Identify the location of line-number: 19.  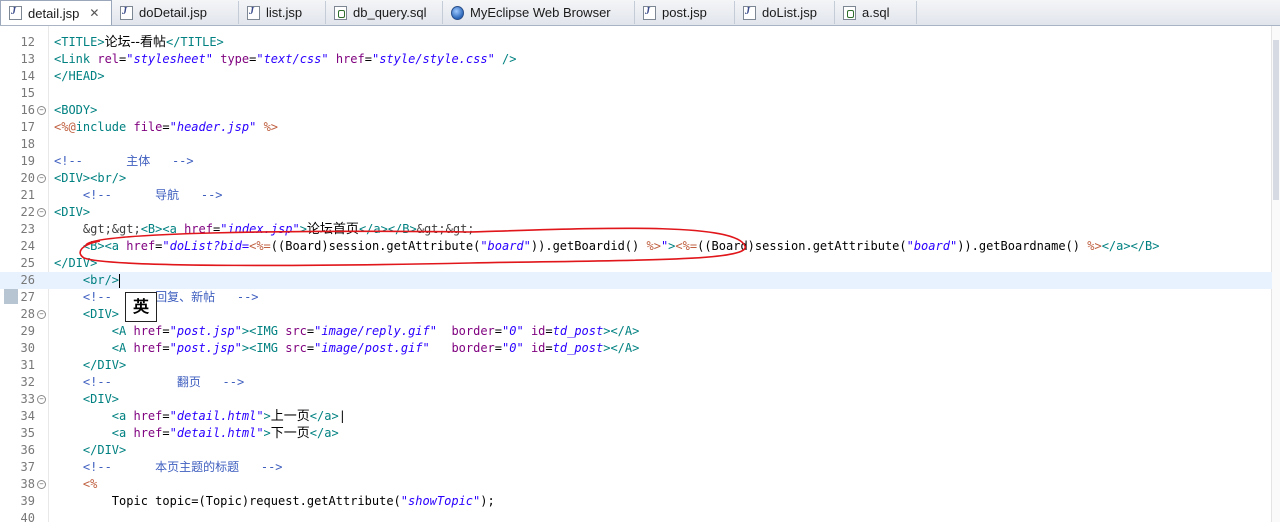
(27, 161).